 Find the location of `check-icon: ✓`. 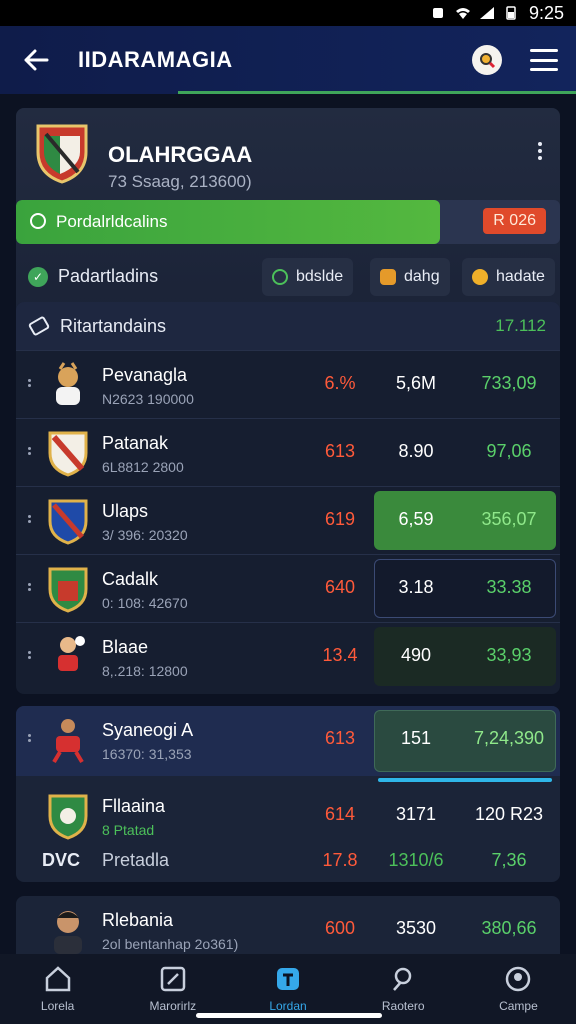

check-icon: ✓ is located at coordinates (38, 276).